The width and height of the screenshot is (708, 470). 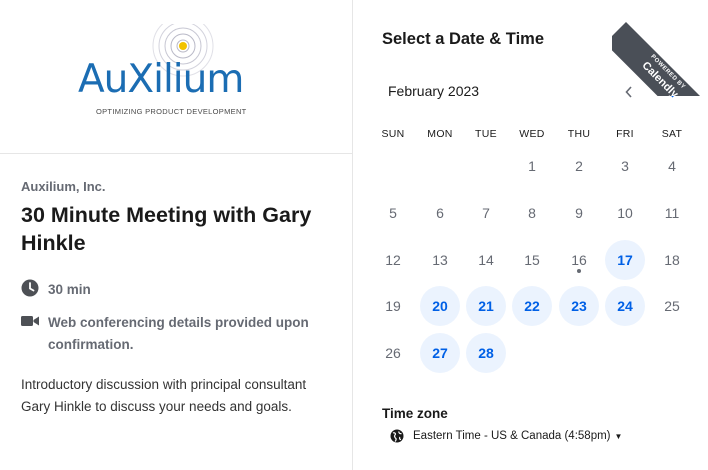 What do you see at coordinates (393, 260) in the screenshot?
I see `calendar-day-12: 12` at bounding box center [393, 260].